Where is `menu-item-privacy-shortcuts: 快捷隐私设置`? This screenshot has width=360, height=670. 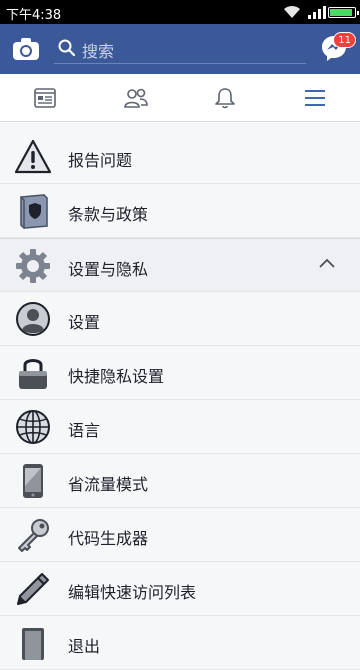
menu-item-privacy-shortcuts: 快捷隐私设置 is located at coordinates (180, 373).